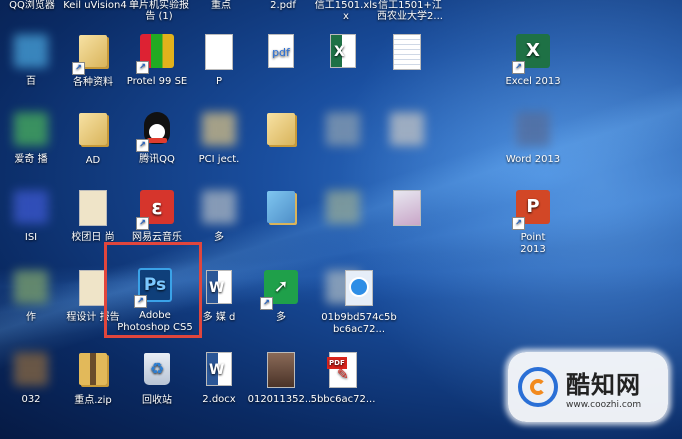 The image size is (682, 439). What do you see at coordinates (532, 210) in the screenshot?
I see `powerpoint-app-icon: P ↗` at bounding box center [532, 210].